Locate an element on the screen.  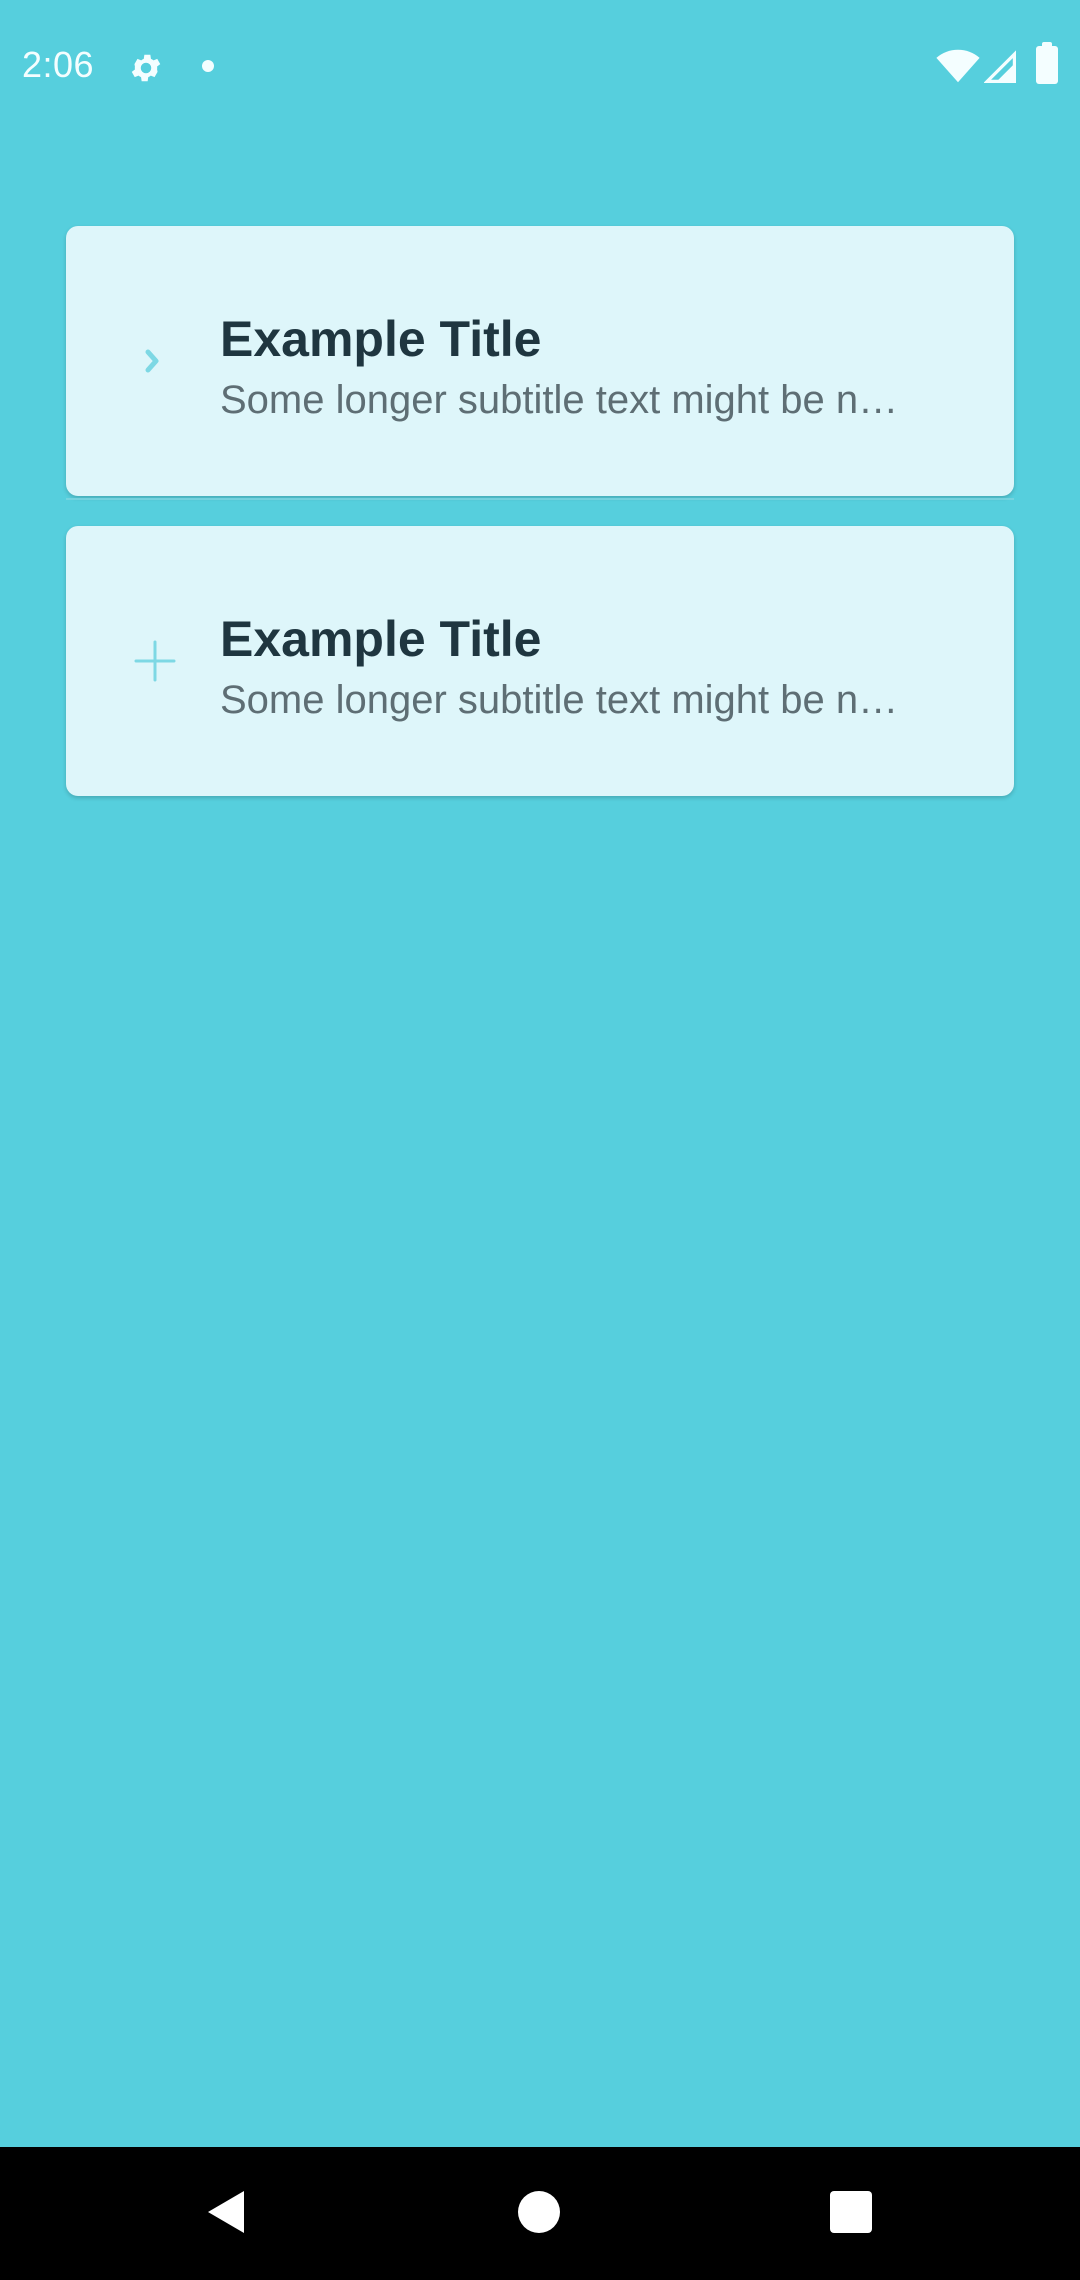
signal-icon is located at coordinates (1000, 66).